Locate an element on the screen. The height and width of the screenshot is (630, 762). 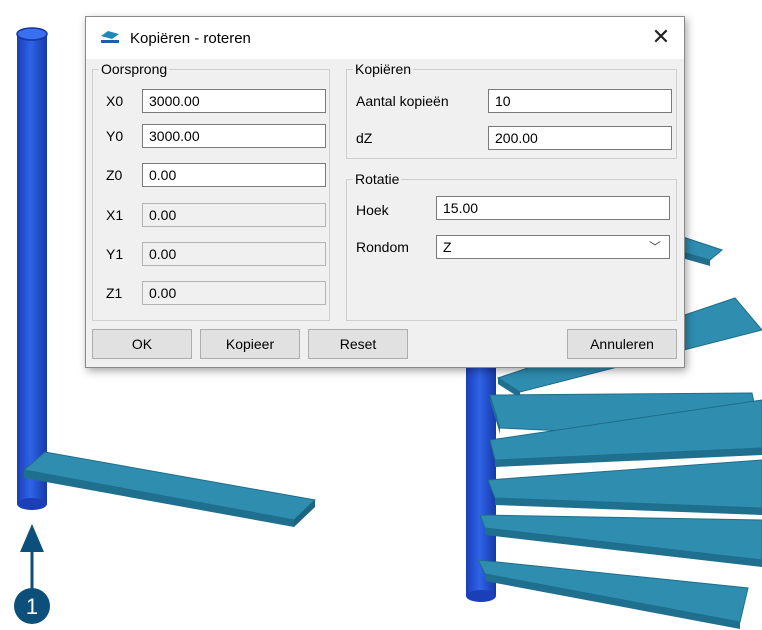
callout-marker-1: 1 is located at coordinates (32, 606).